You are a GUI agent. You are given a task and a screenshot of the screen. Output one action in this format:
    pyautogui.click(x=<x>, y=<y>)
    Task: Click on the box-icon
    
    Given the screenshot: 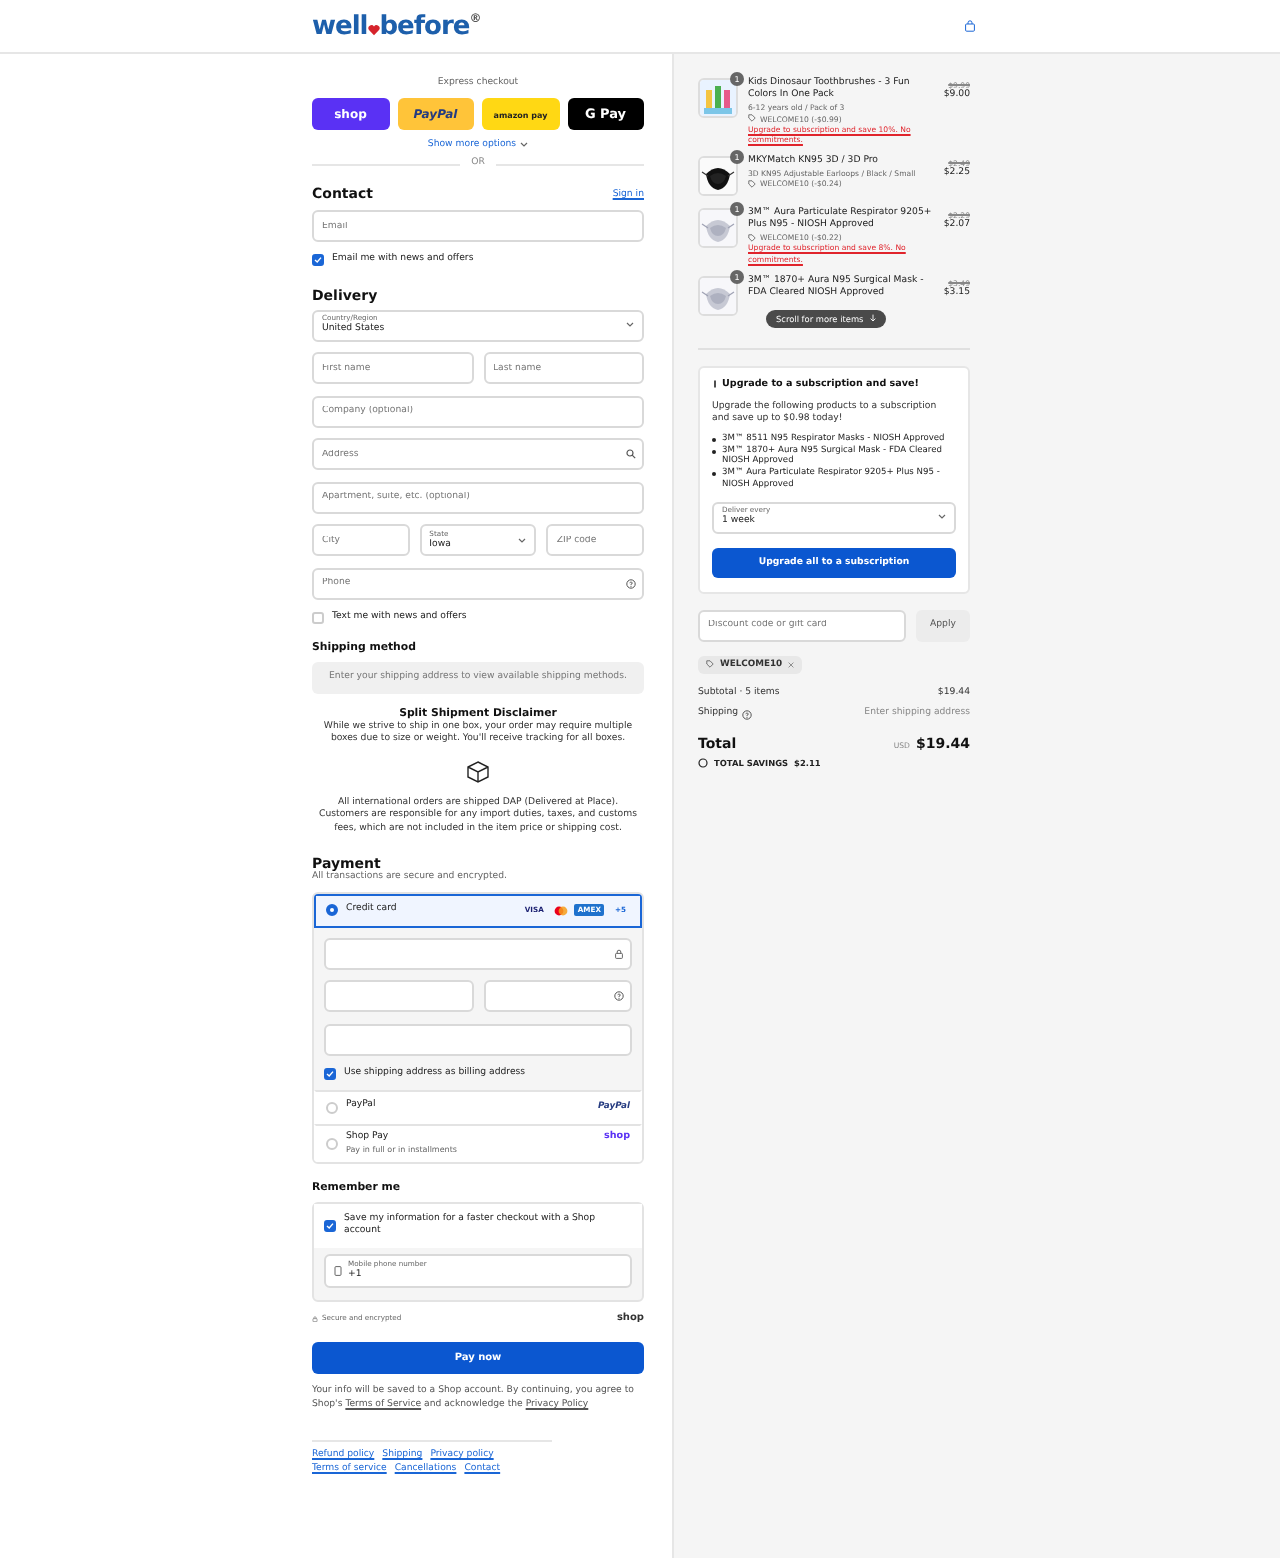 What is the action you would take?
    pyautogui.click(x=478, y=772)
    